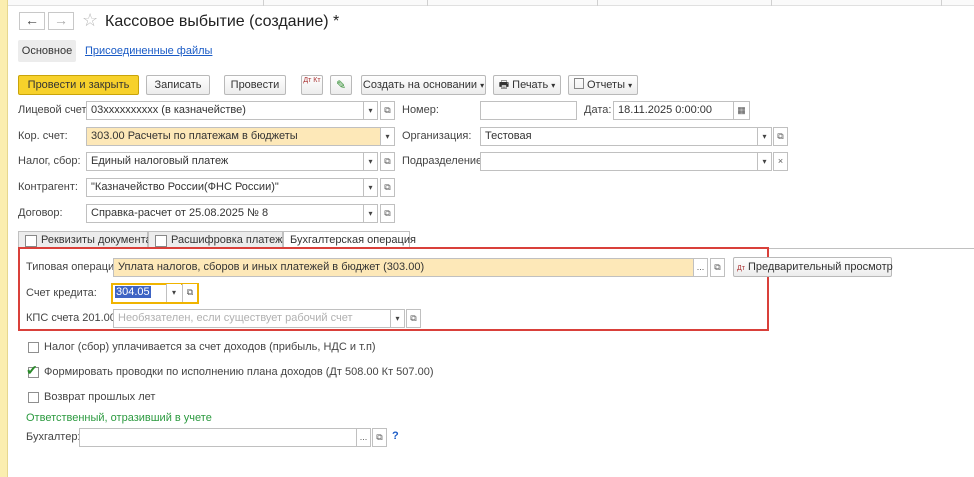  What do you see at coordinates (387, 213) in the screenshot?
I see `contract-open-icon: ⧉` at bounding box center [387, 213].